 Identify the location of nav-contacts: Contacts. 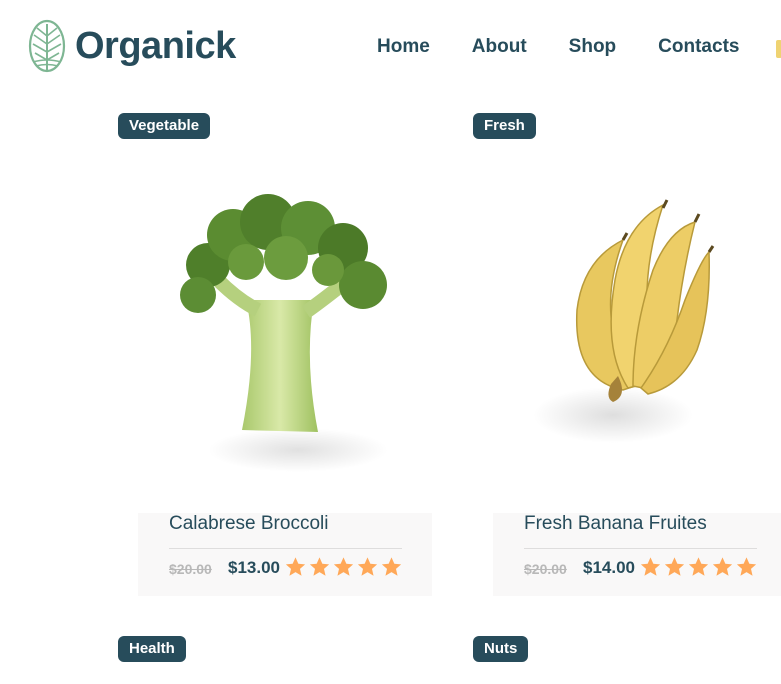
(698, 47).